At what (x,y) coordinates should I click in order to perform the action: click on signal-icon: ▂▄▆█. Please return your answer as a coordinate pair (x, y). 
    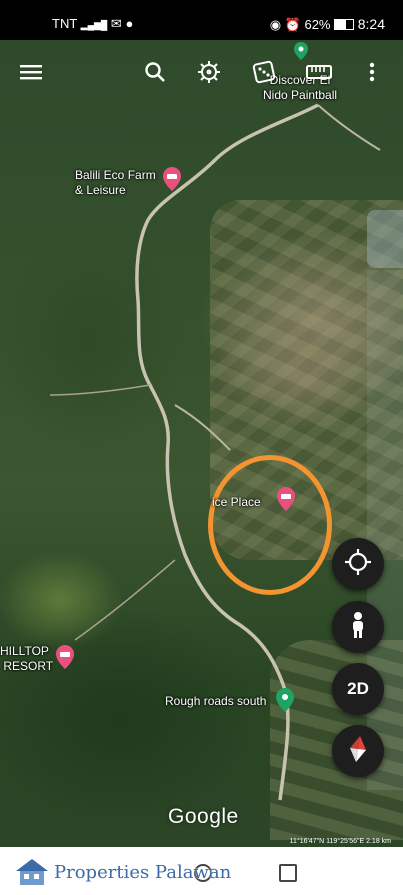
    Looking at the image, I should click on (94, 25).